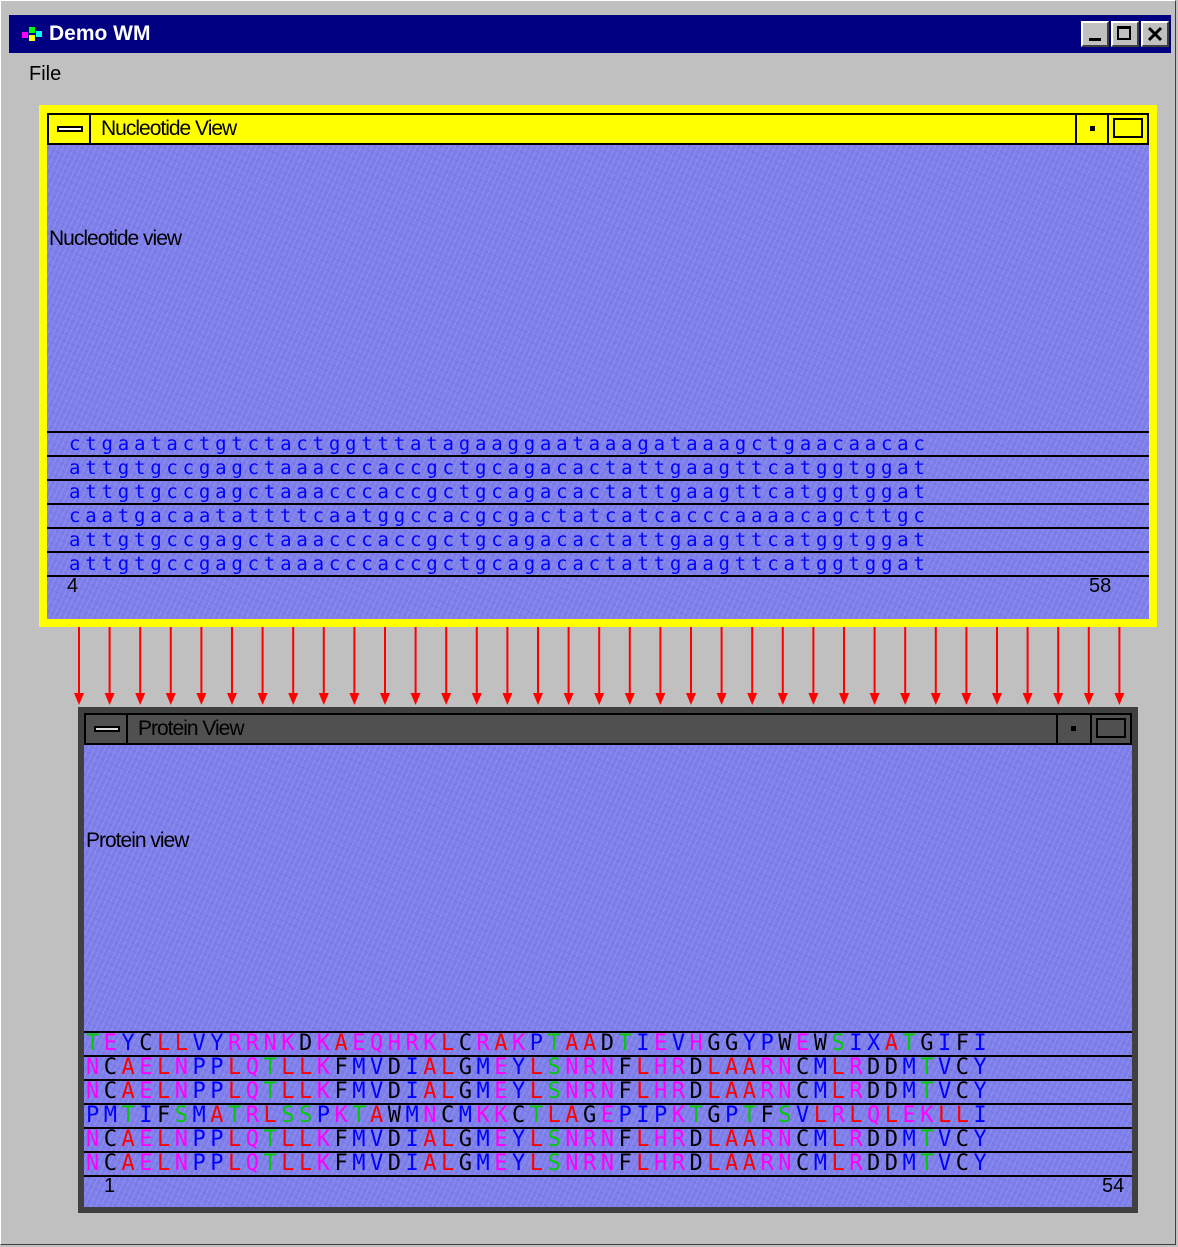  What do you see at coordinates (137, 840) in the screenshot?
I see `protein-view-label: Protein view` at bounding box center [137, 840].